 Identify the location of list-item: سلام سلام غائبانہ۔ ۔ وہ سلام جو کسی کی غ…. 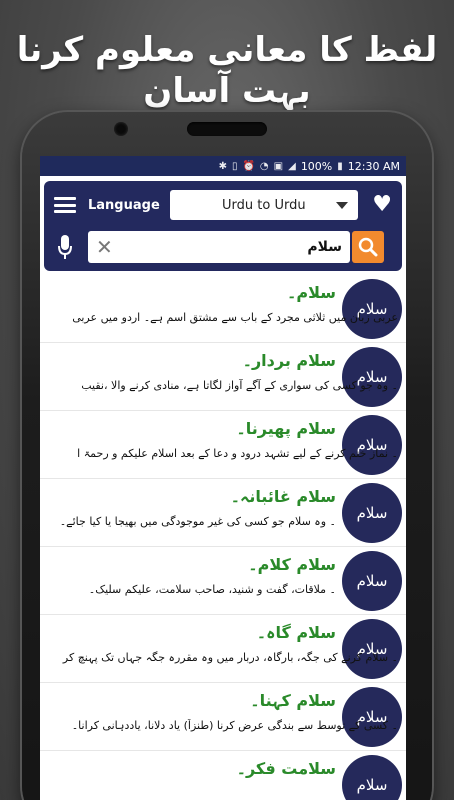
(223, 513).